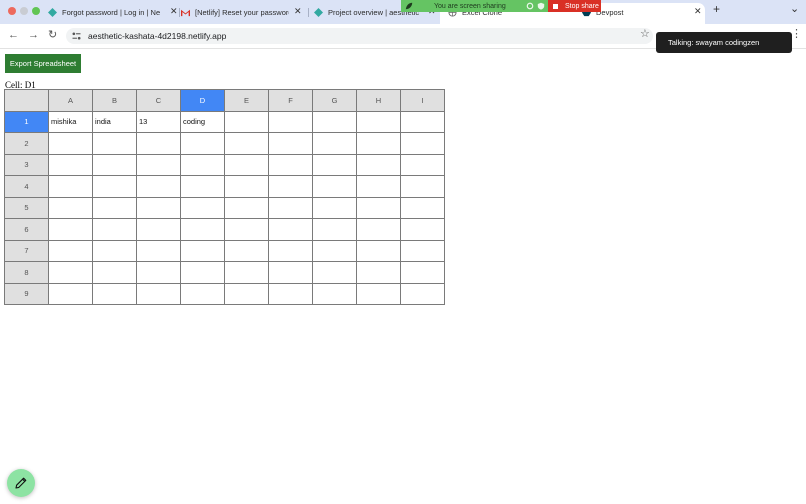 This screenshot has width=806, height=504. I want to click on url-text: aesthetic-kashata-4d2198.netlify.app, so click(157, 36).